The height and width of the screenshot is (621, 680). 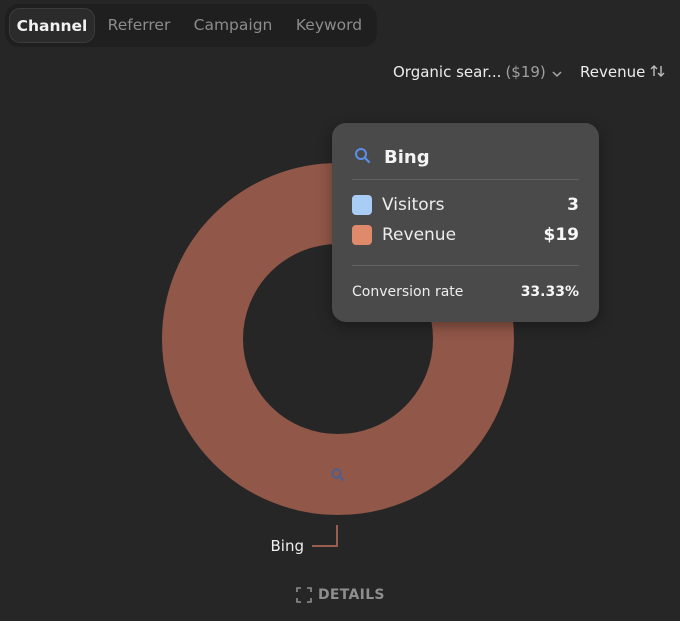 What do you see at coordinates (465, 205) in the screenshot?
I see `tooltip-row-visitors: Visitors 3` at bounding box center [465, 205].